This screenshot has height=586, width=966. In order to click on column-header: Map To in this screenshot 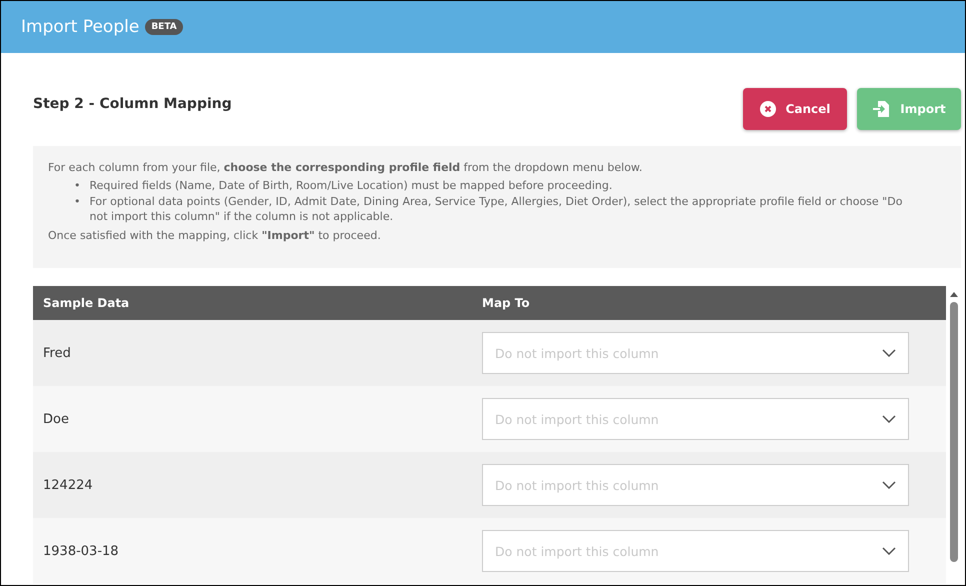, I will do `click(506, 303)`.